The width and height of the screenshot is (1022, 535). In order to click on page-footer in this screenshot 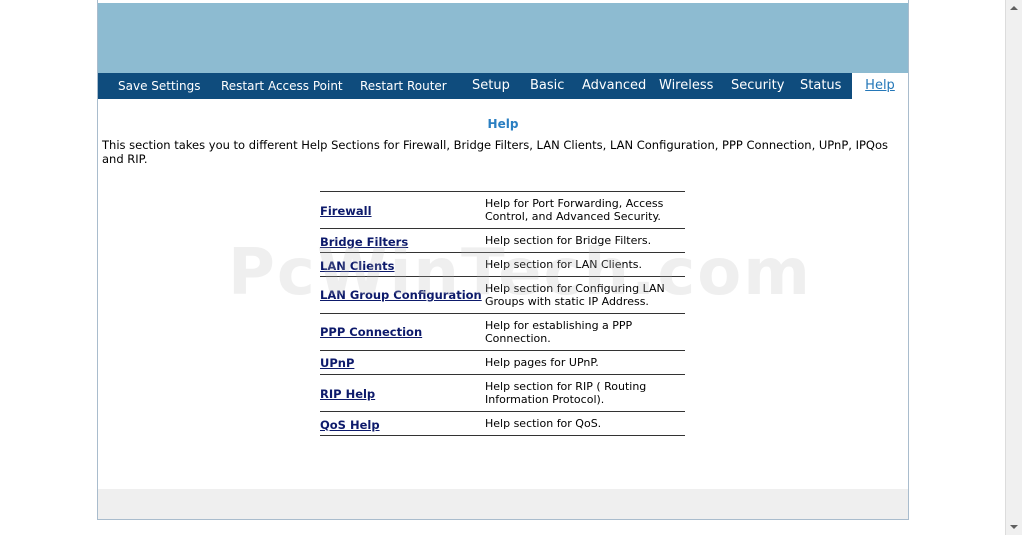, I will do `click(503, 504)`.